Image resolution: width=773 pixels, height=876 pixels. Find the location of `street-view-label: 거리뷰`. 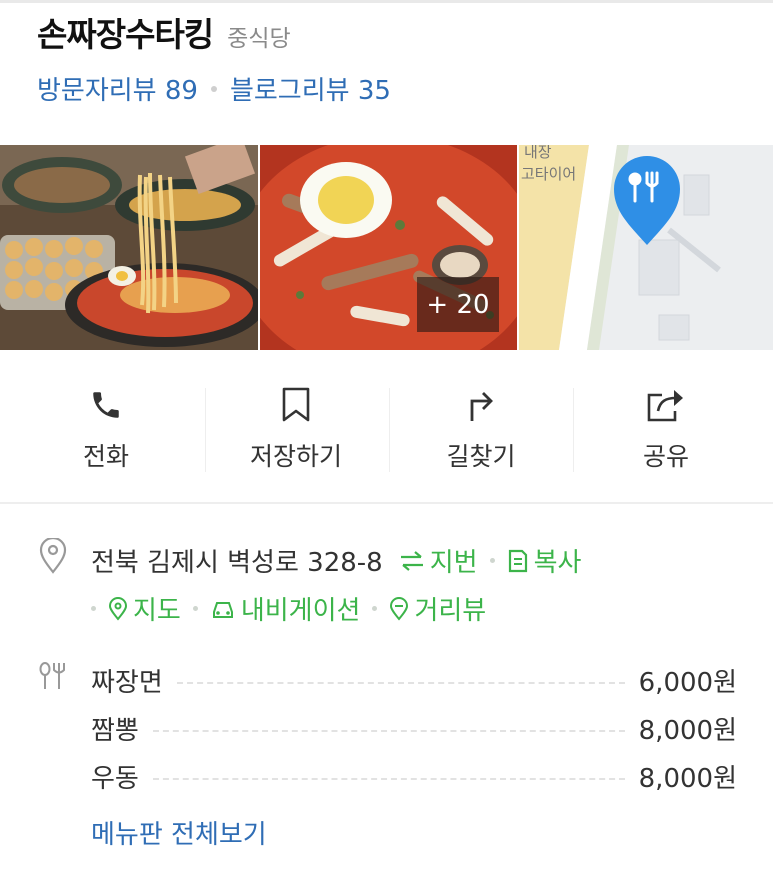

street-view-label: 거리뷰 is located at coordinates (450, 611).